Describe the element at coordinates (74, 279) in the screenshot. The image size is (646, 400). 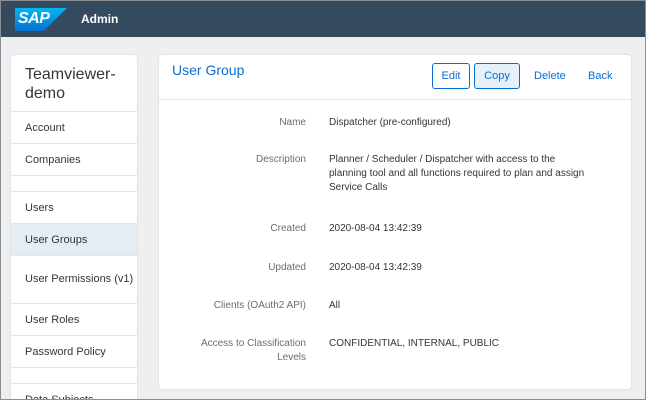
I see `sidebar-item-user-permissions: User Permissions (v1)` at that location.